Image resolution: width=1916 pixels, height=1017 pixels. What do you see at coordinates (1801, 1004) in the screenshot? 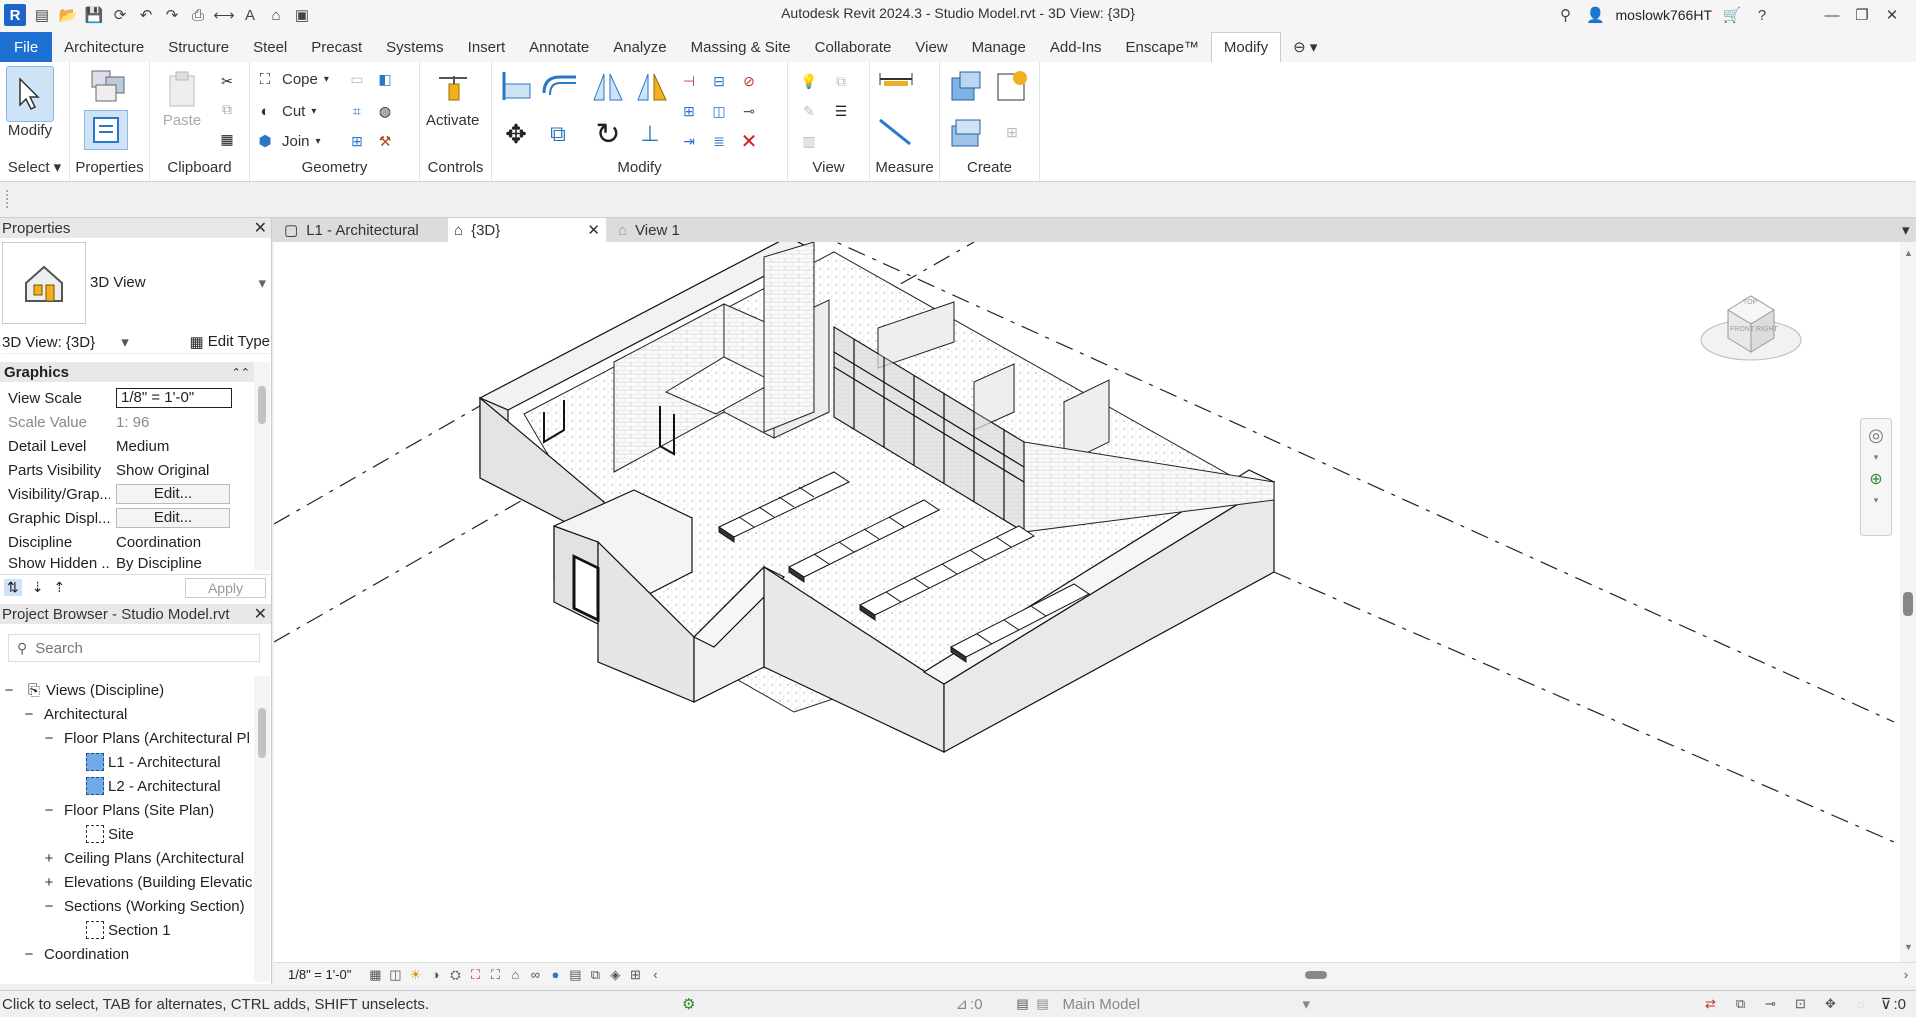
I see `select-by-face-icon: ⊡` at bounding box center [1801, 1004].